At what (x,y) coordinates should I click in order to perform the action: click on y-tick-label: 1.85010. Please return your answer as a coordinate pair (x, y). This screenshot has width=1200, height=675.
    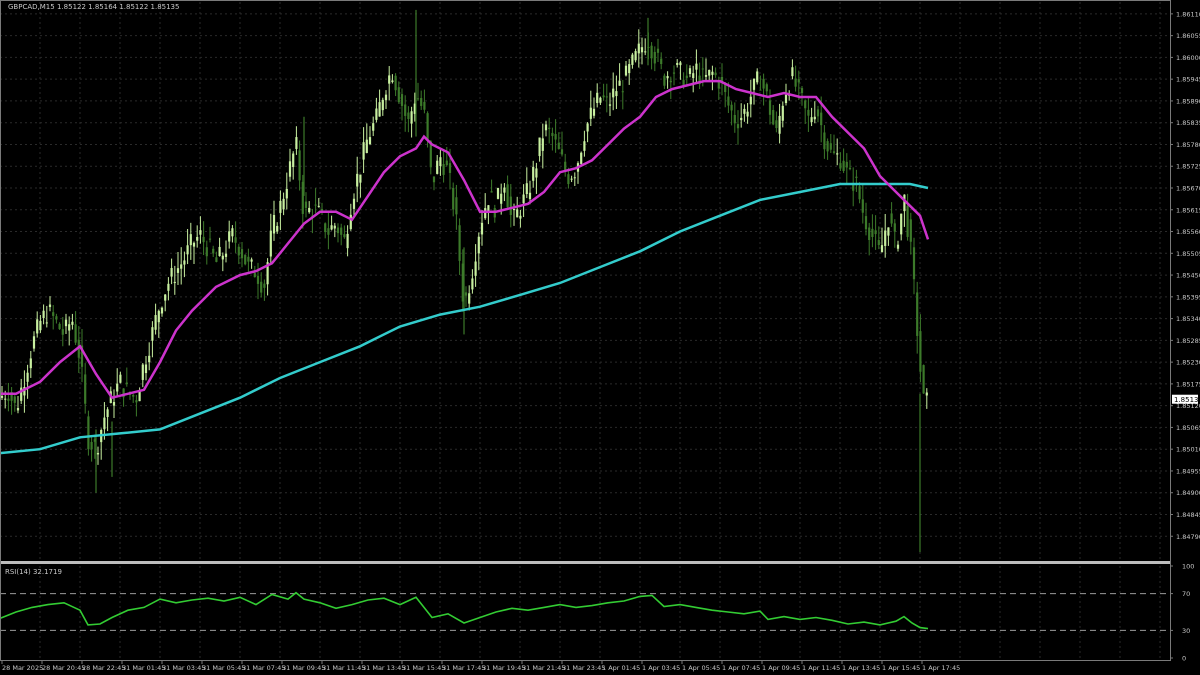
    Looking at the image, I should click on (1188, 450).